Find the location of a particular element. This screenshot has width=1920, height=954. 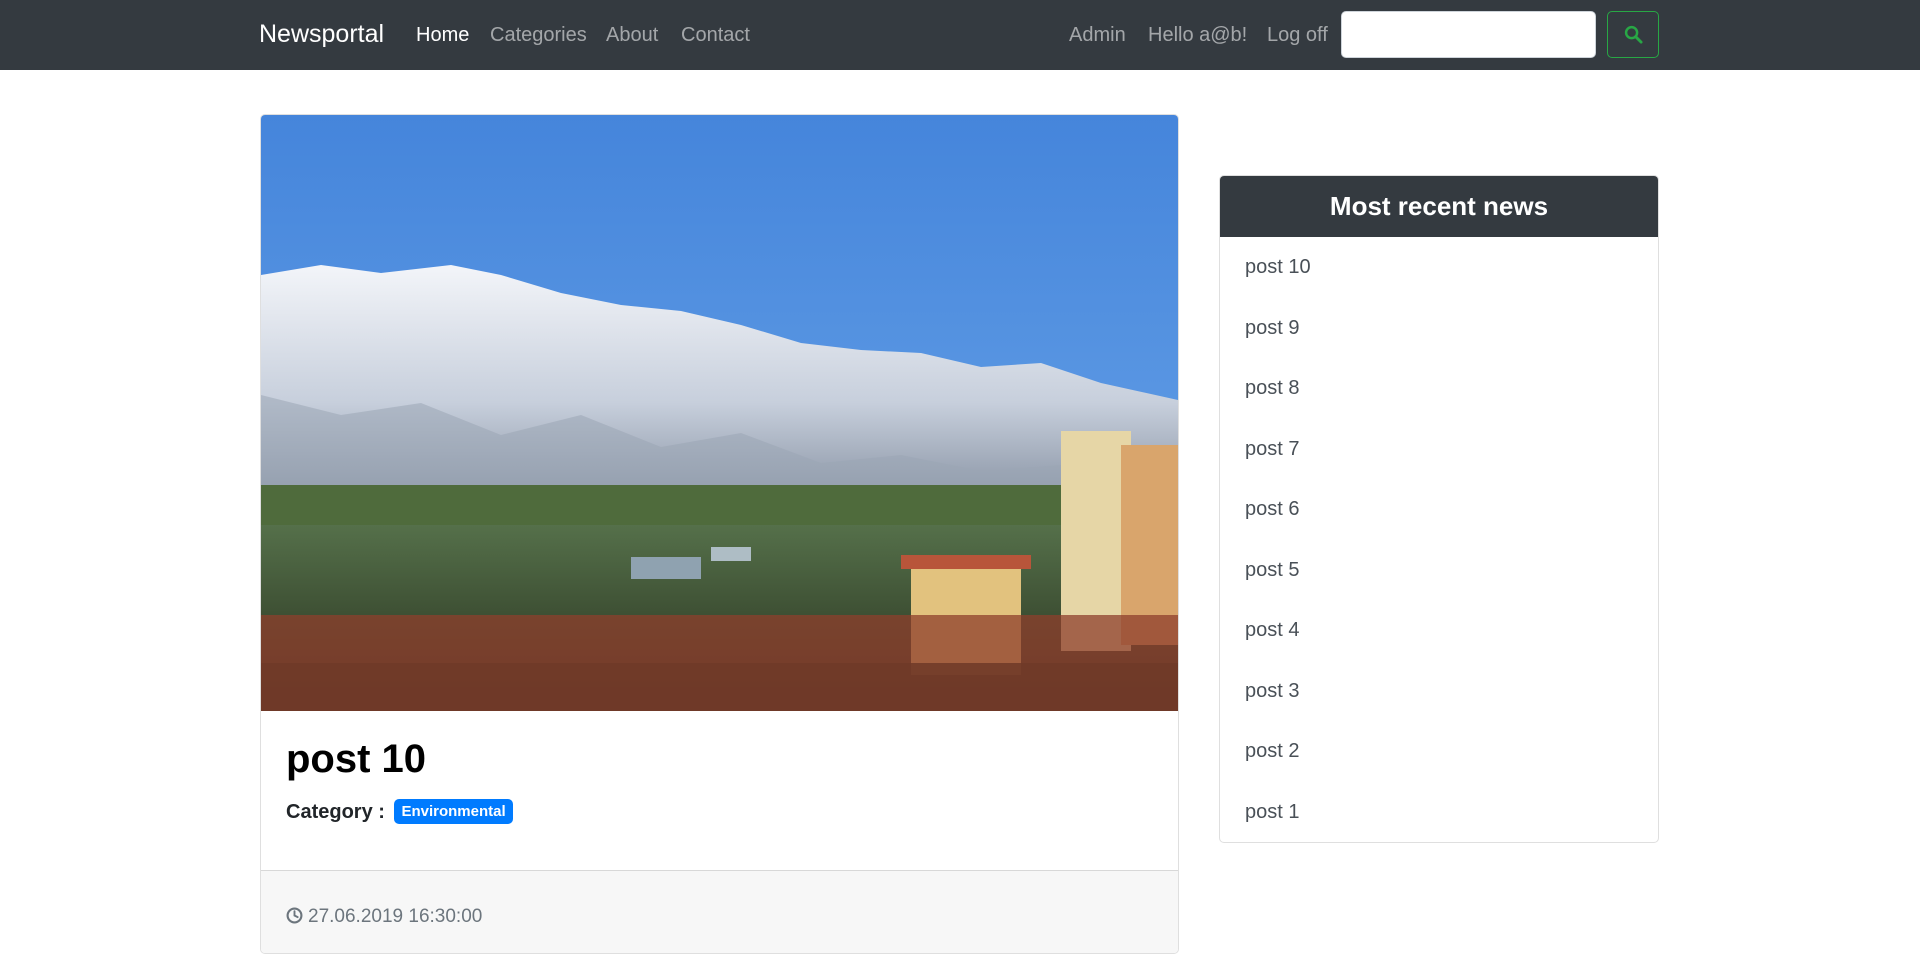

list-item: post 3 is located at coordinates (1439, 691).